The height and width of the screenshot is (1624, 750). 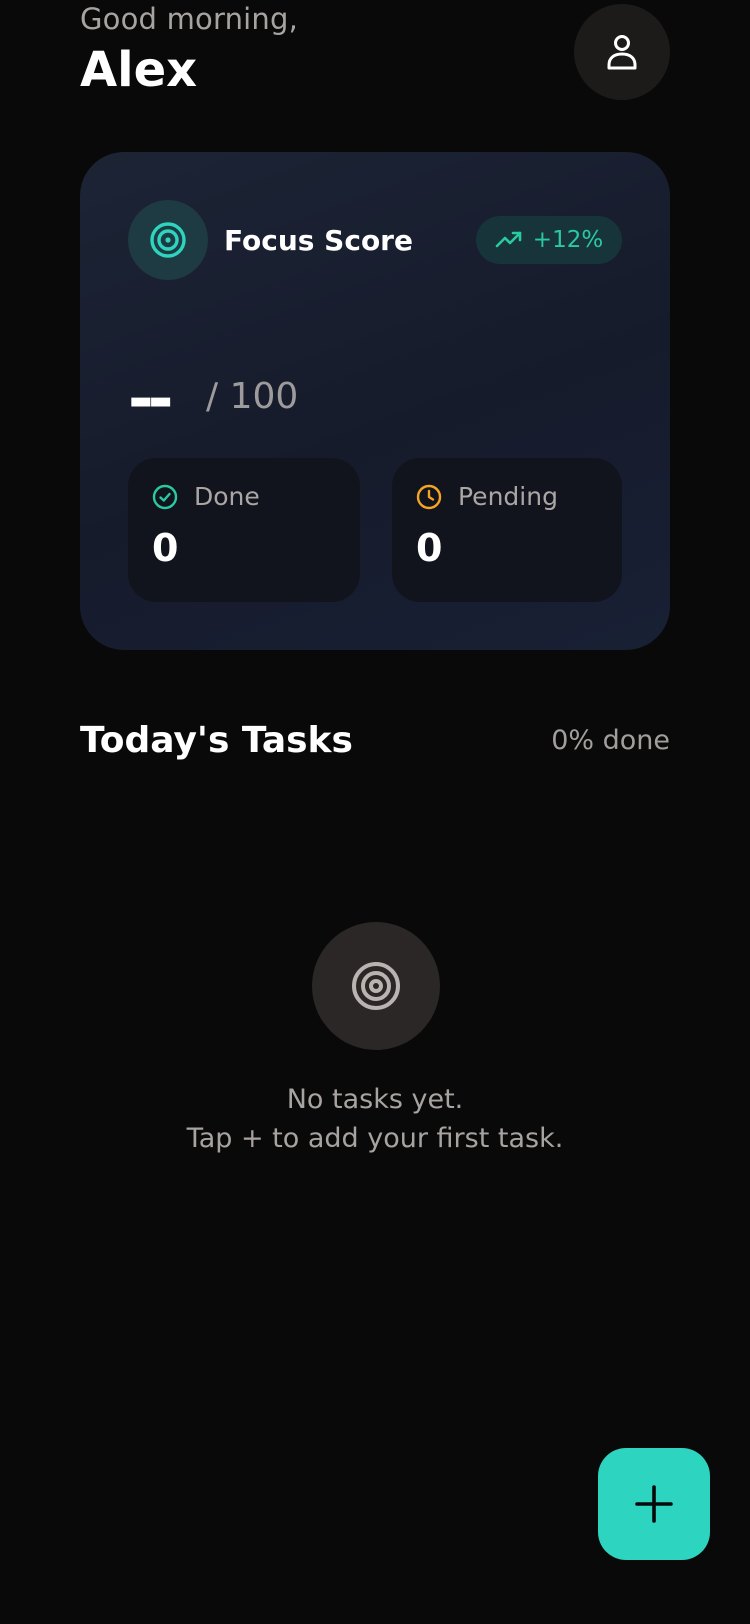 I want to click on clock-icon, so click(x=429, y=496).